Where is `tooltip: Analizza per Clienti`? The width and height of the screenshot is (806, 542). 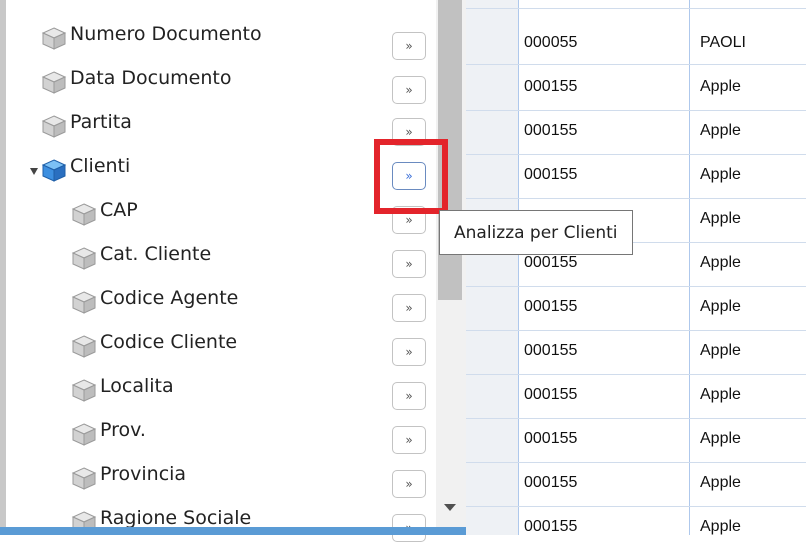
tooltip: Analizza per Clienti is located at coordinates (536, 232).